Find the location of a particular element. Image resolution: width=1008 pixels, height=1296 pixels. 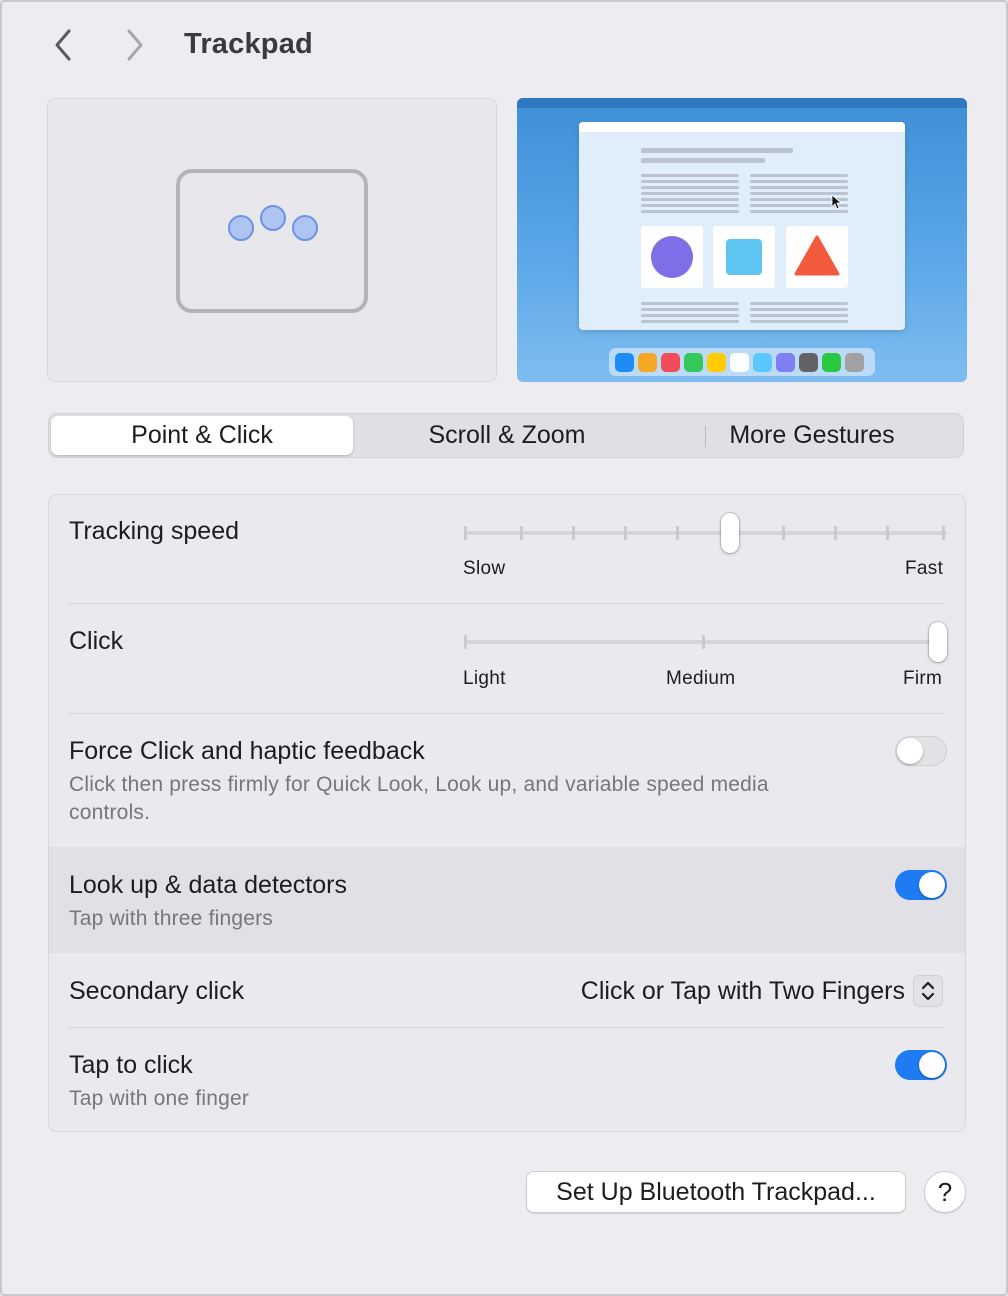

back-button is located at coordinates (63, 45).